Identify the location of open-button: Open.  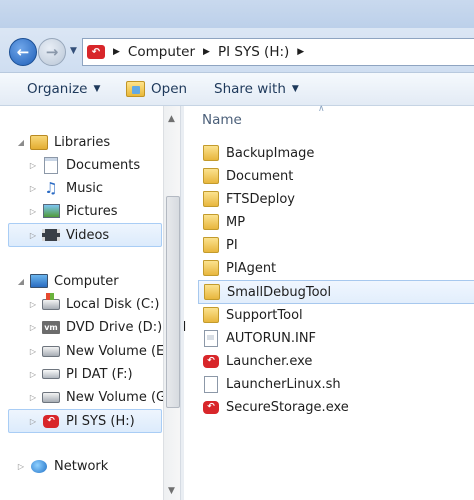
(156, 89).